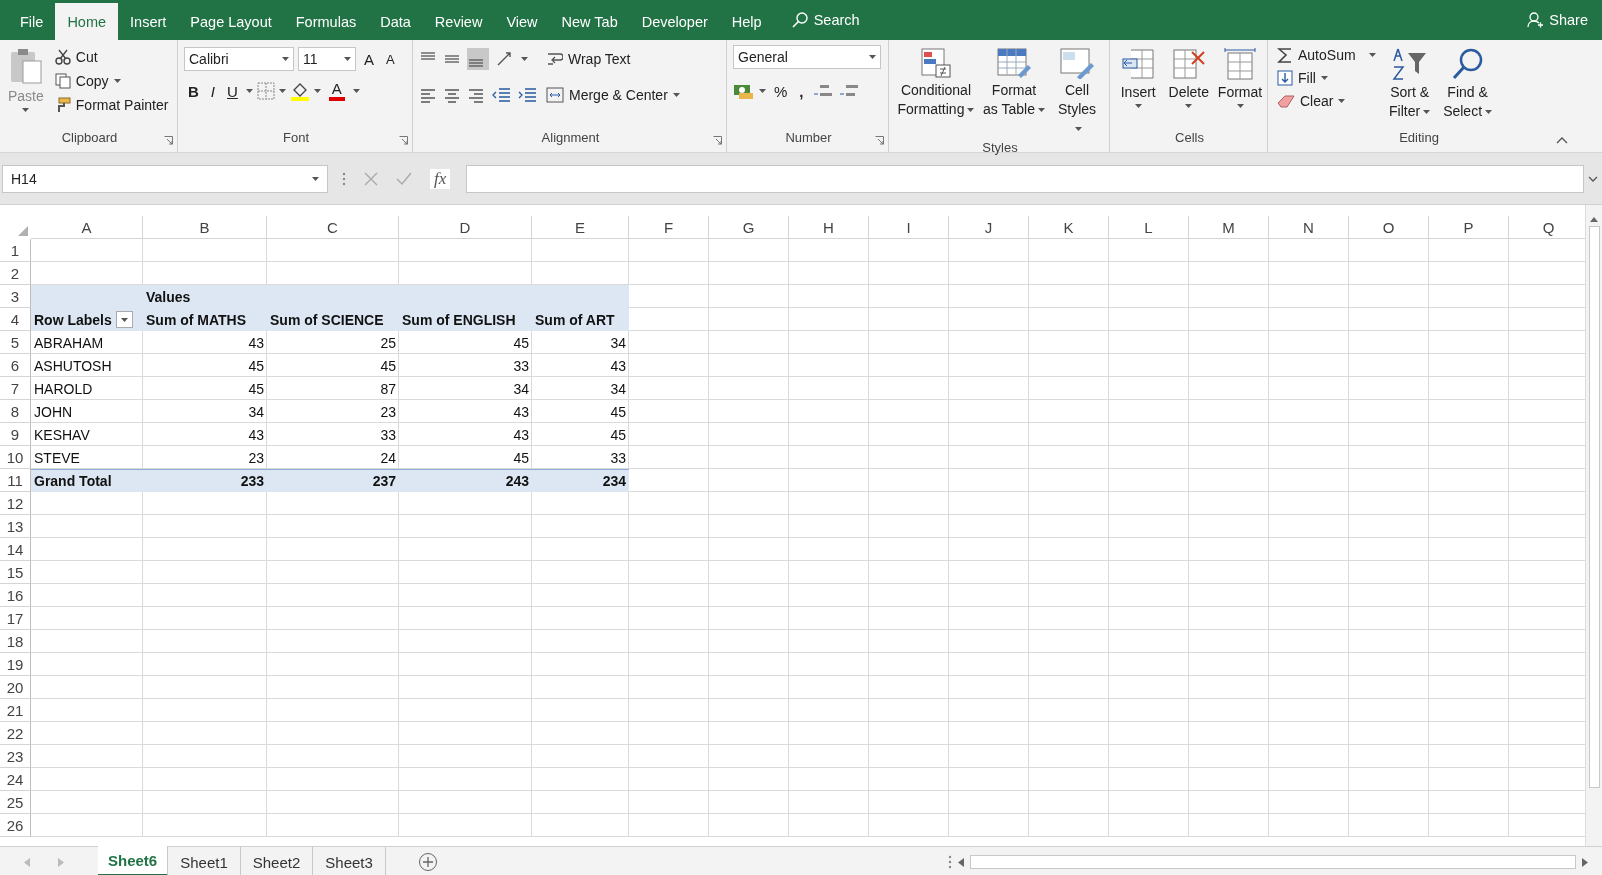 This screenshot has height=875, width=1602. Describe the element at coordinates (1326, 78) in the screenshot. I see `fill-button: Fill` at that location.